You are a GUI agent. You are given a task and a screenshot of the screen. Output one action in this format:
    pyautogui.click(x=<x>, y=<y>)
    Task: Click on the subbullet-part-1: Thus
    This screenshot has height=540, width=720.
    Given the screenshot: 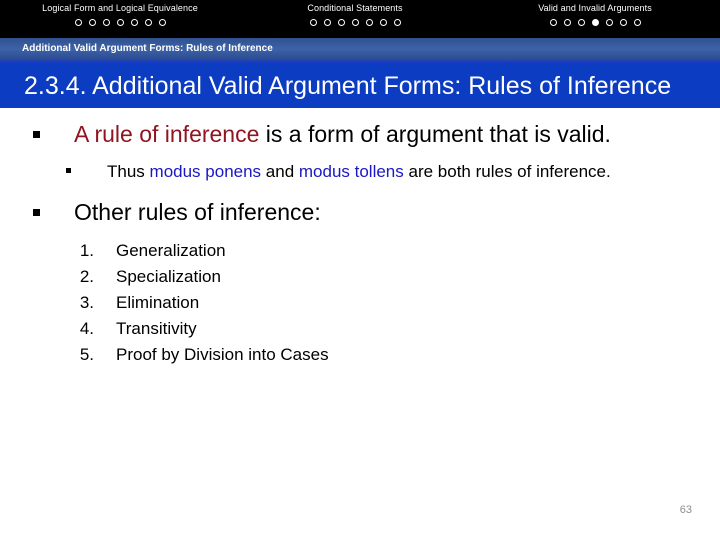 What is the action you would take?
    pyautogui.click(x=128, y=171)
    